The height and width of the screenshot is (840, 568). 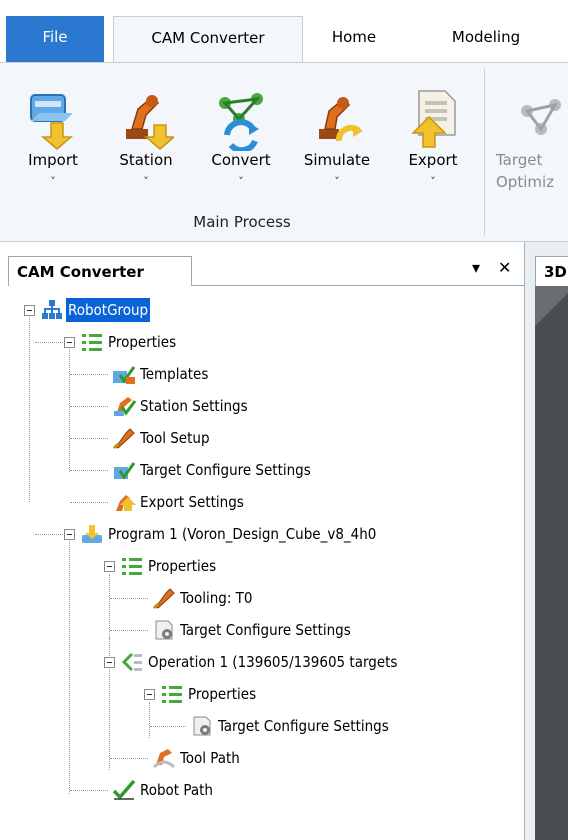 What do you see at coordinates (242, 534) in the screenshot?
I see `tree-label: Program 1 (Voron_Design_Cube_v8_4h0` at bounding box center [242, 534].